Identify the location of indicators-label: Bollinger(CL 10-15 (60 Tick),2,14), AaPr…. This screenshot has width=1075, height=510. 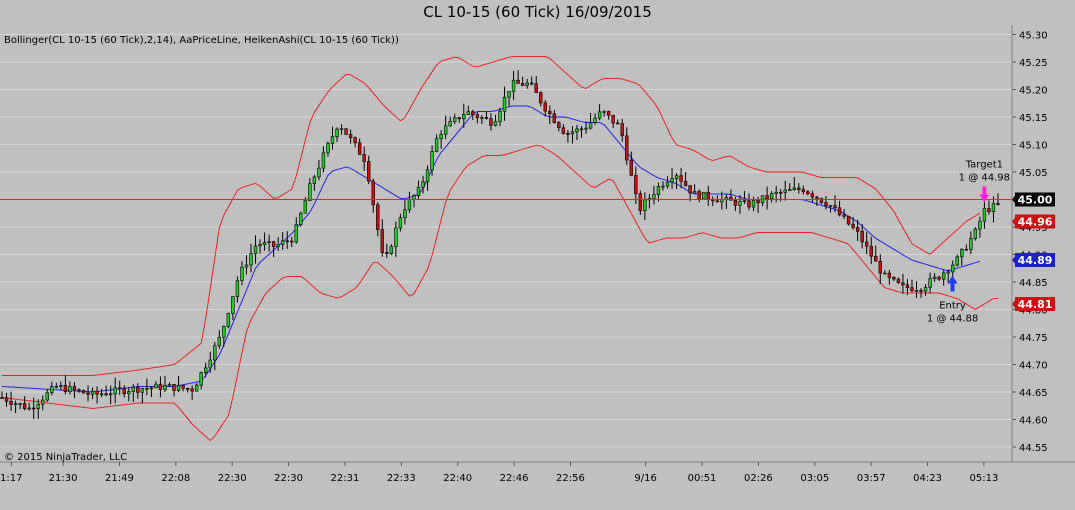
(201, 40).